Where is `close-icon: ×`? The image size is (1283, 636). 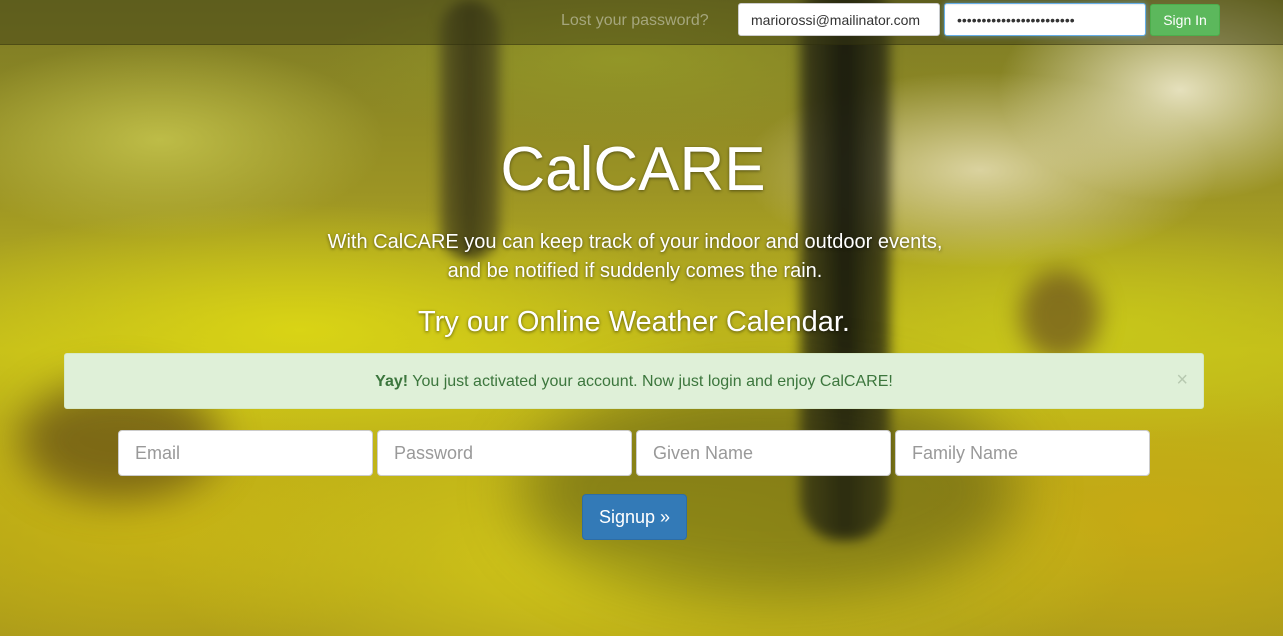 close-icon: × is located at coordinates (1182, 380).